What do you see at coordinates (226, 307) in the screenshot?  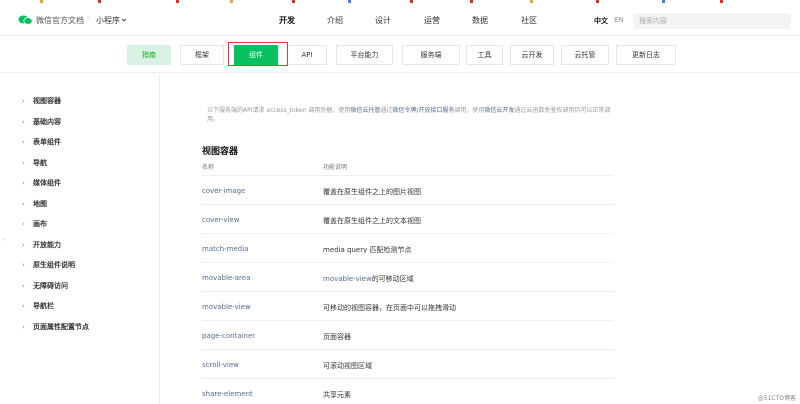 I see `component-link: movable-view` at bounding box center [226, 307].